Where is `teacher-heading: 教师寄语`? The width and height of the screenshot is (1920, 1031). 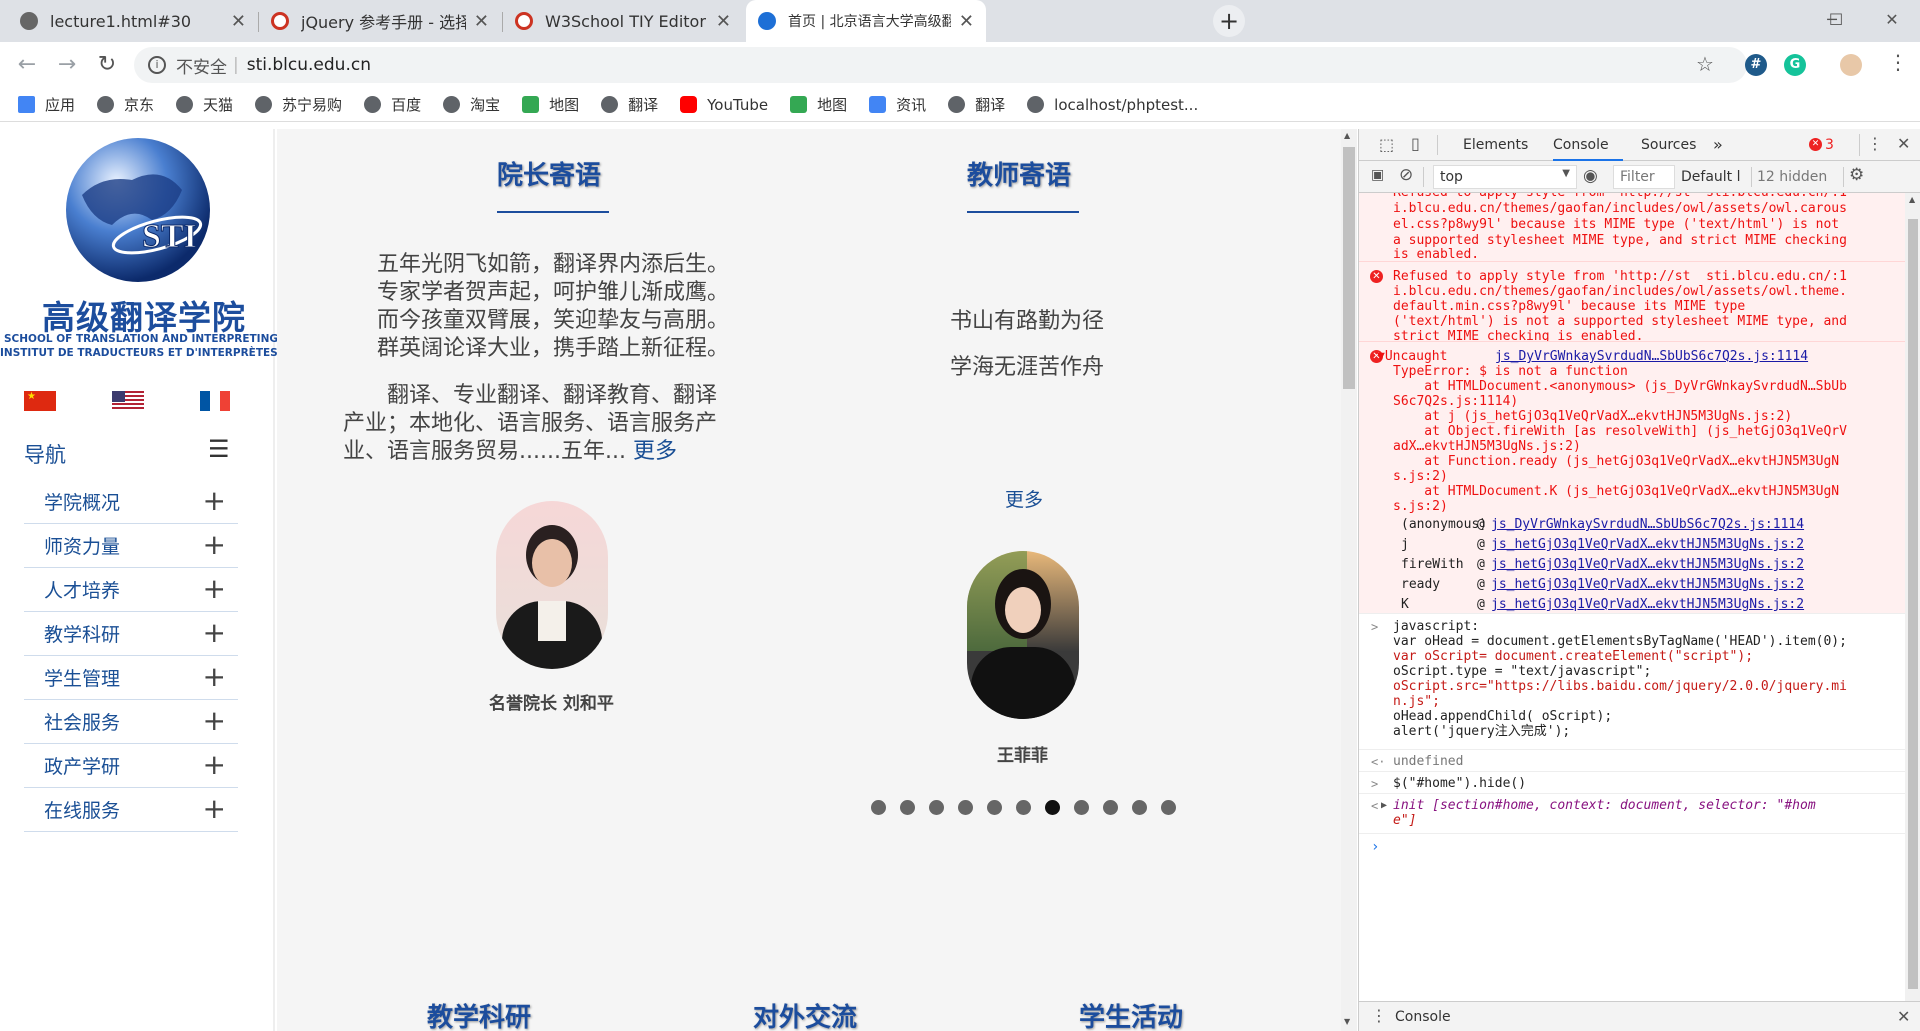 teacher-heading: 教师寄语 is located at coordinates (1019, 176).